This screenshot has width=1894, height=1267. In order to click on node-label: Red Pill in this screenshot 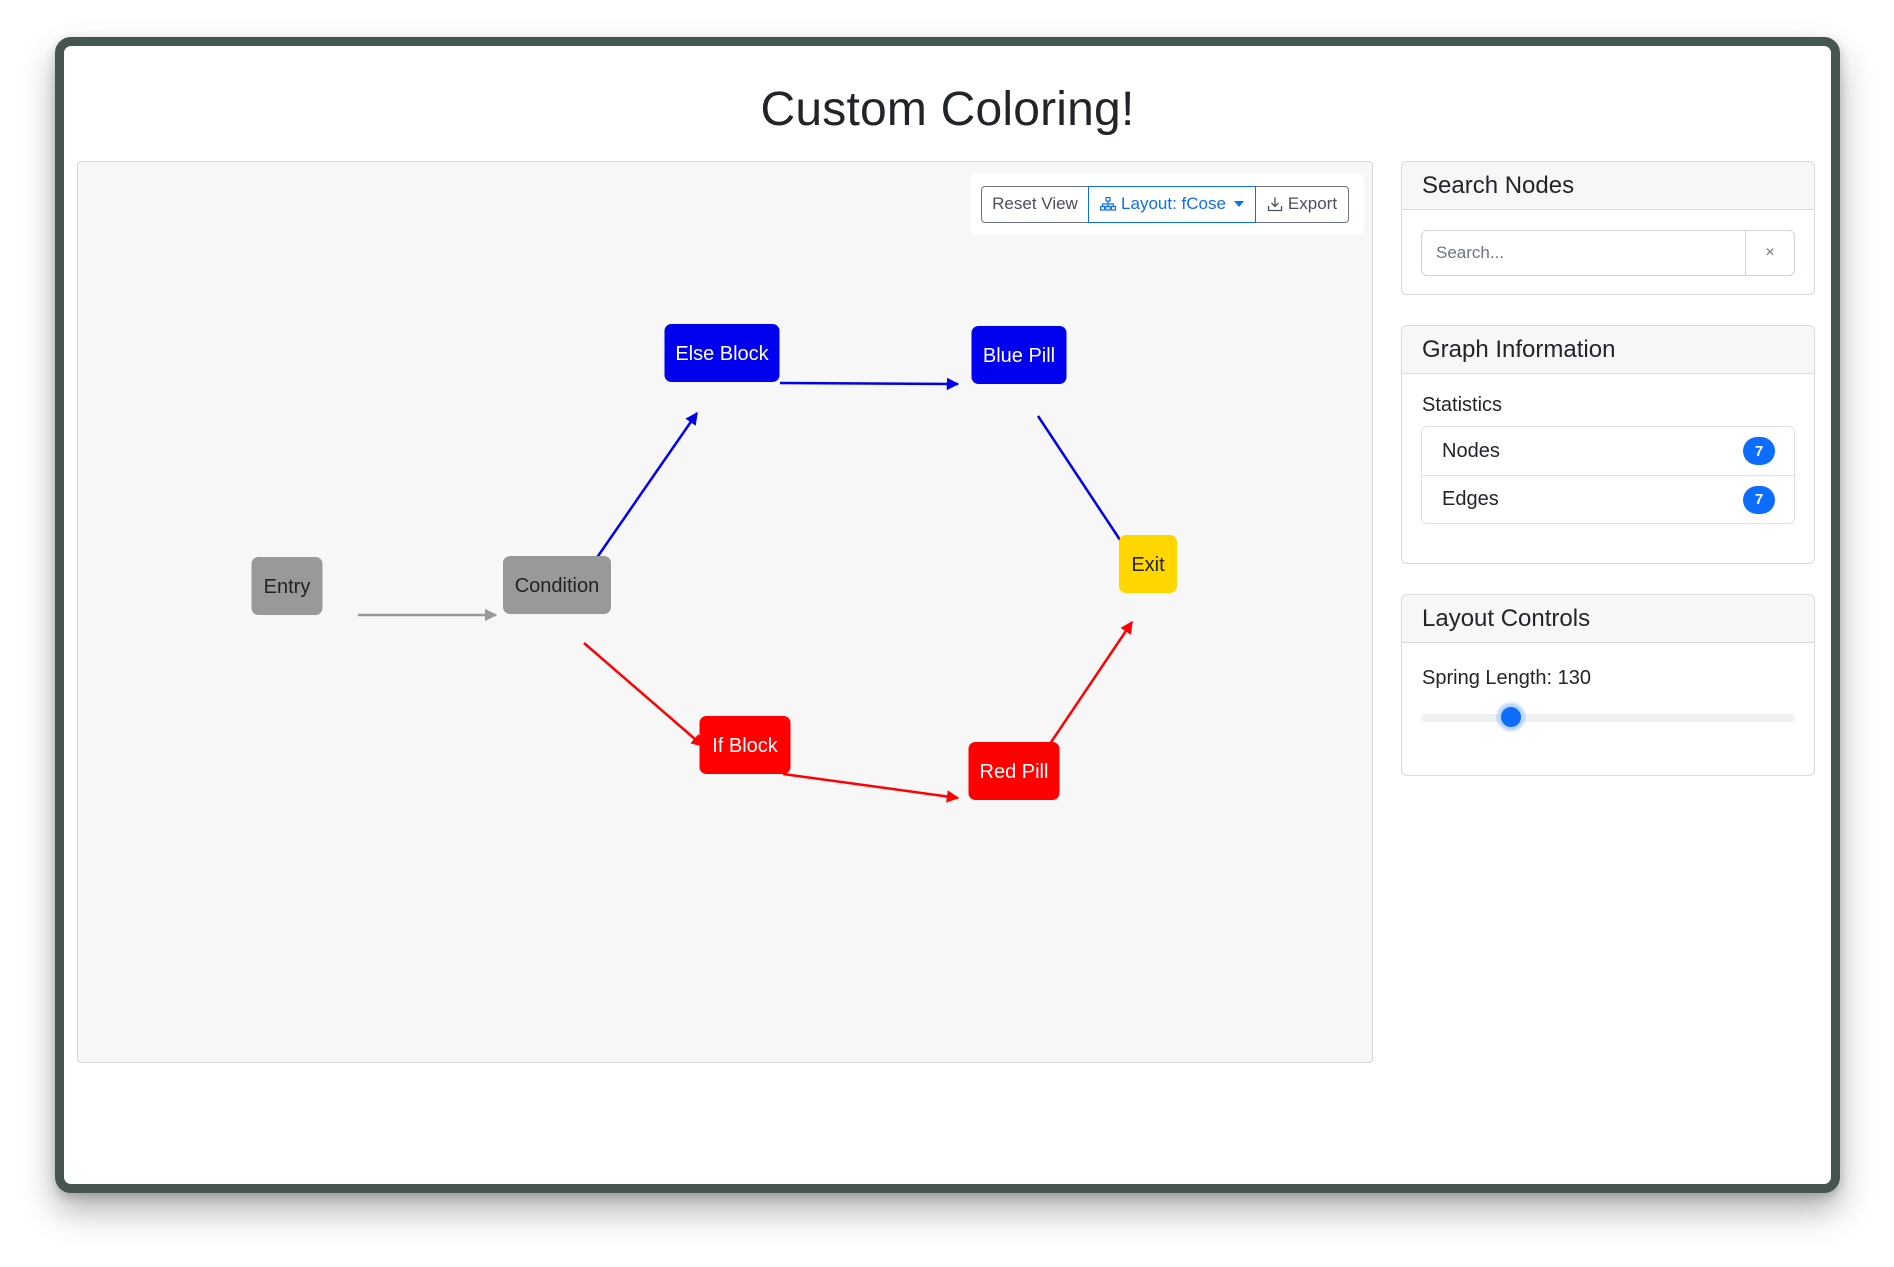, I will do `click(1014, 772)`.